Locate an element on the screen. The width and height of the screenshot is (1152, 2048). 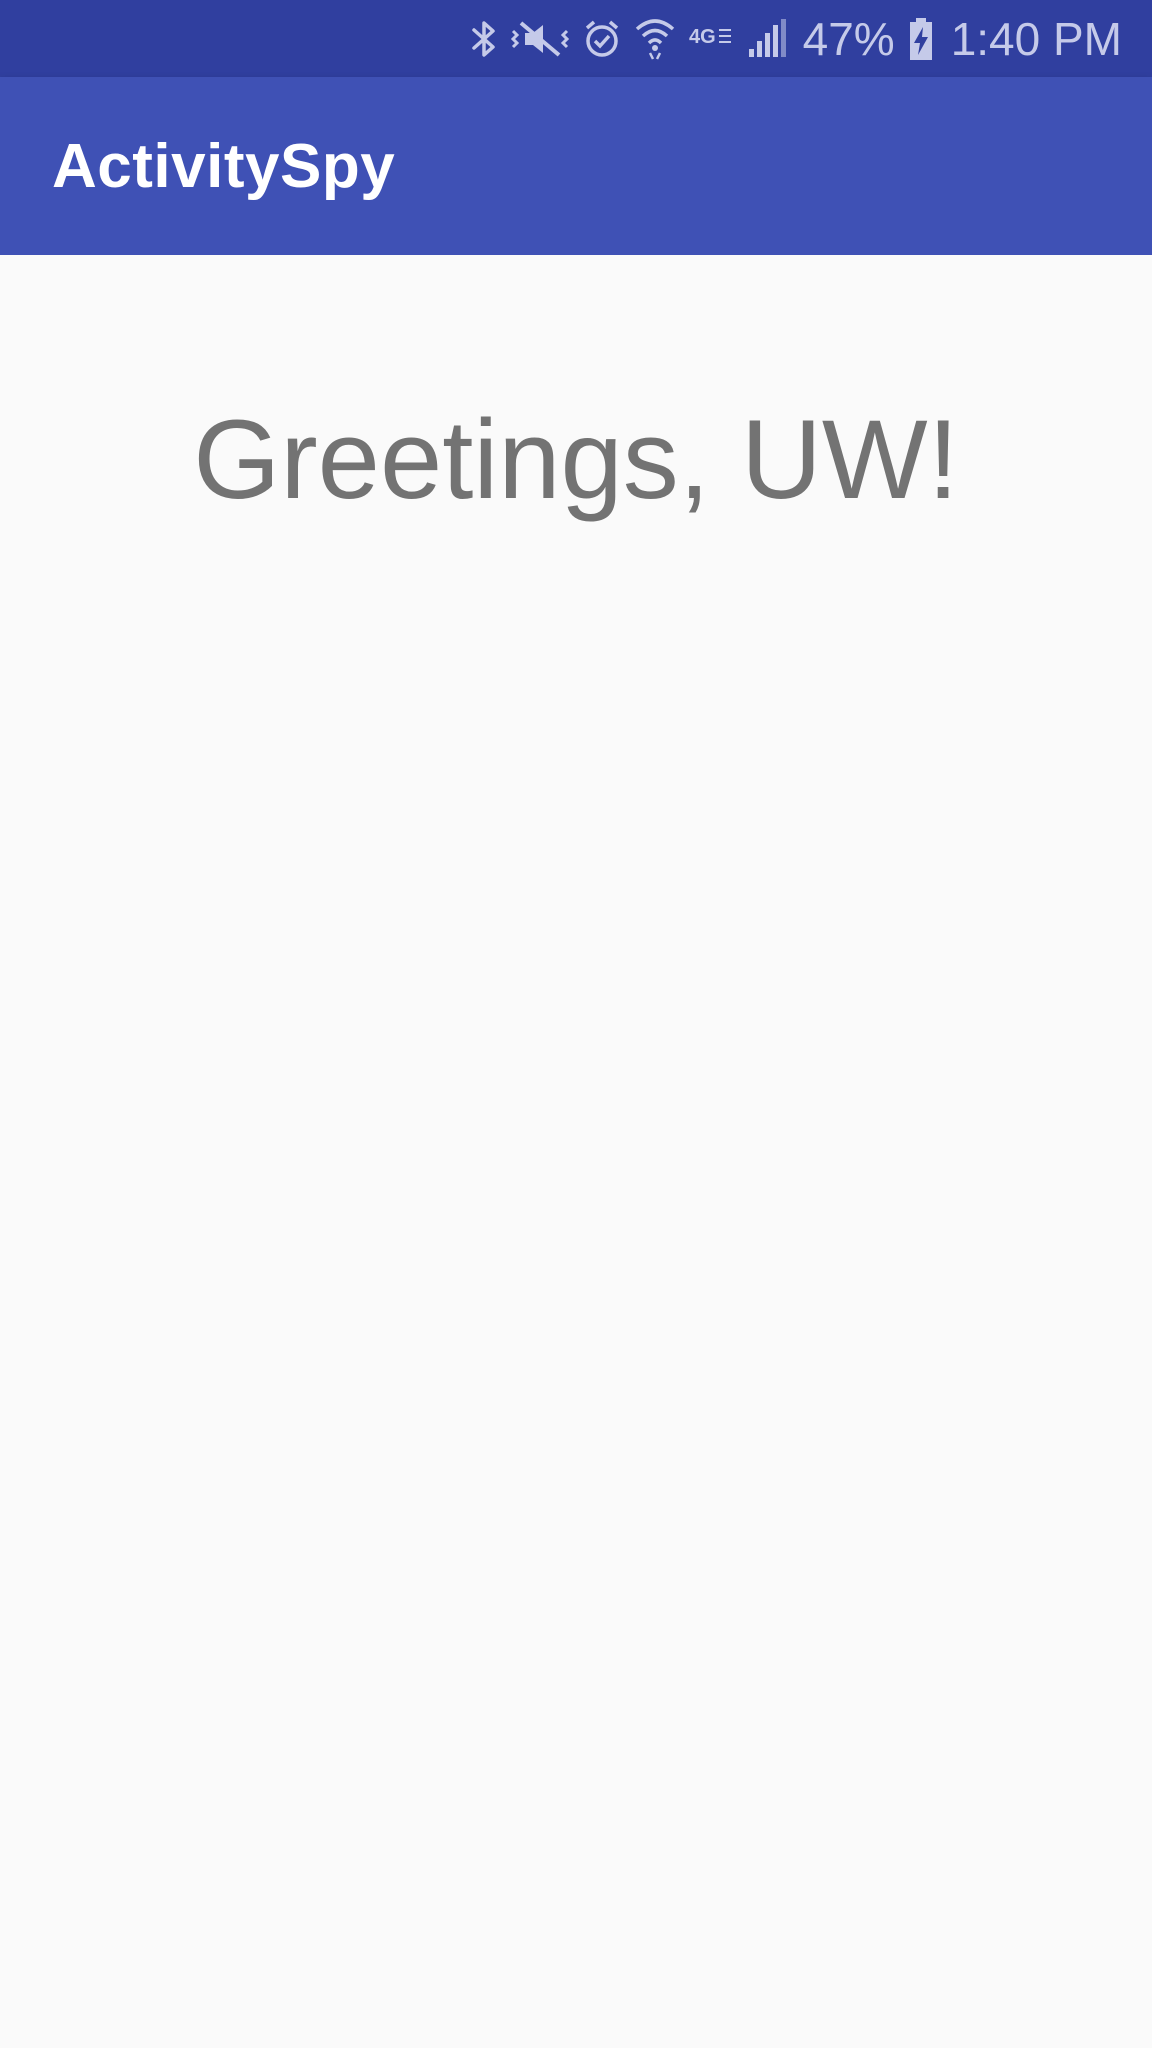
battery-charging-icon is located at coordinates (921, 39).